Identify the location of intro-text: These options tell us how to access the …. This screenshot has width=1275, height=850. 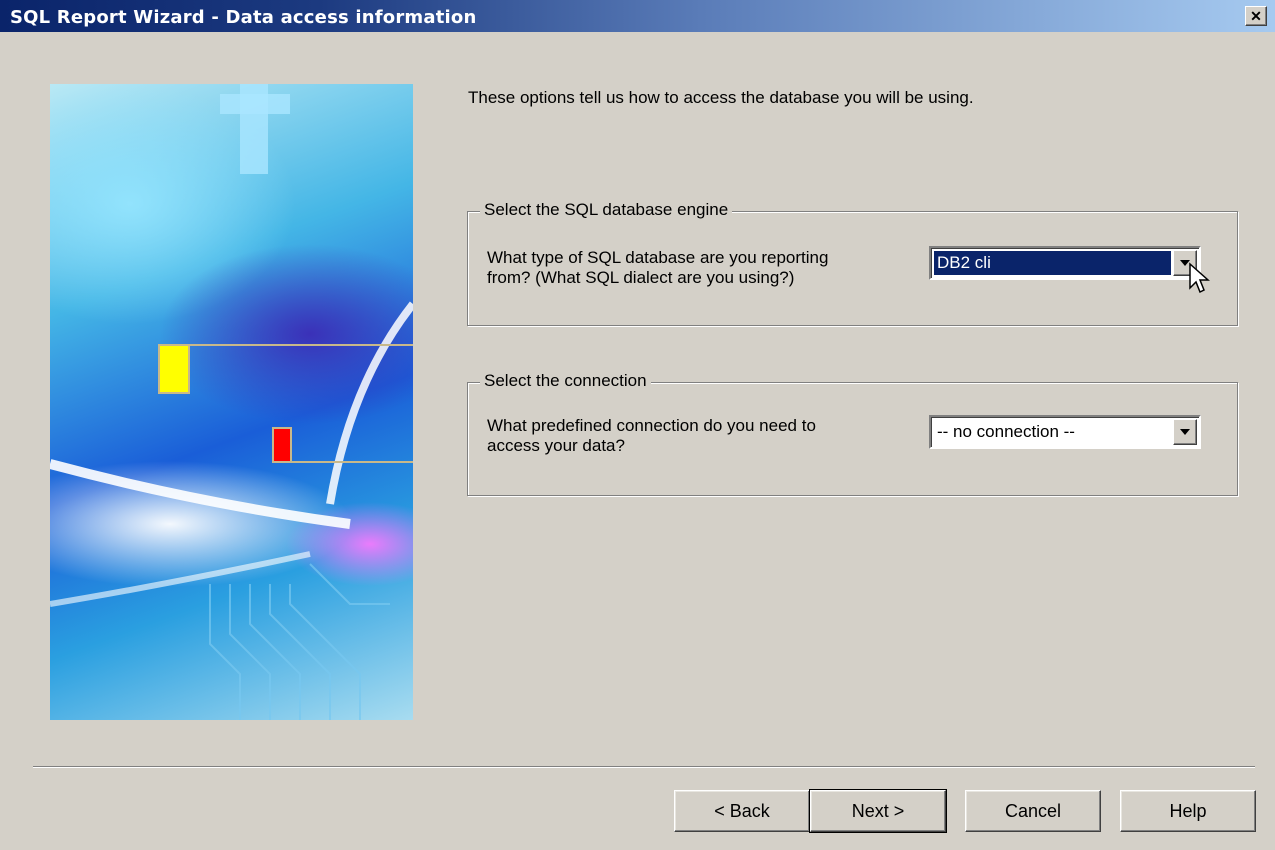
(721, 97).